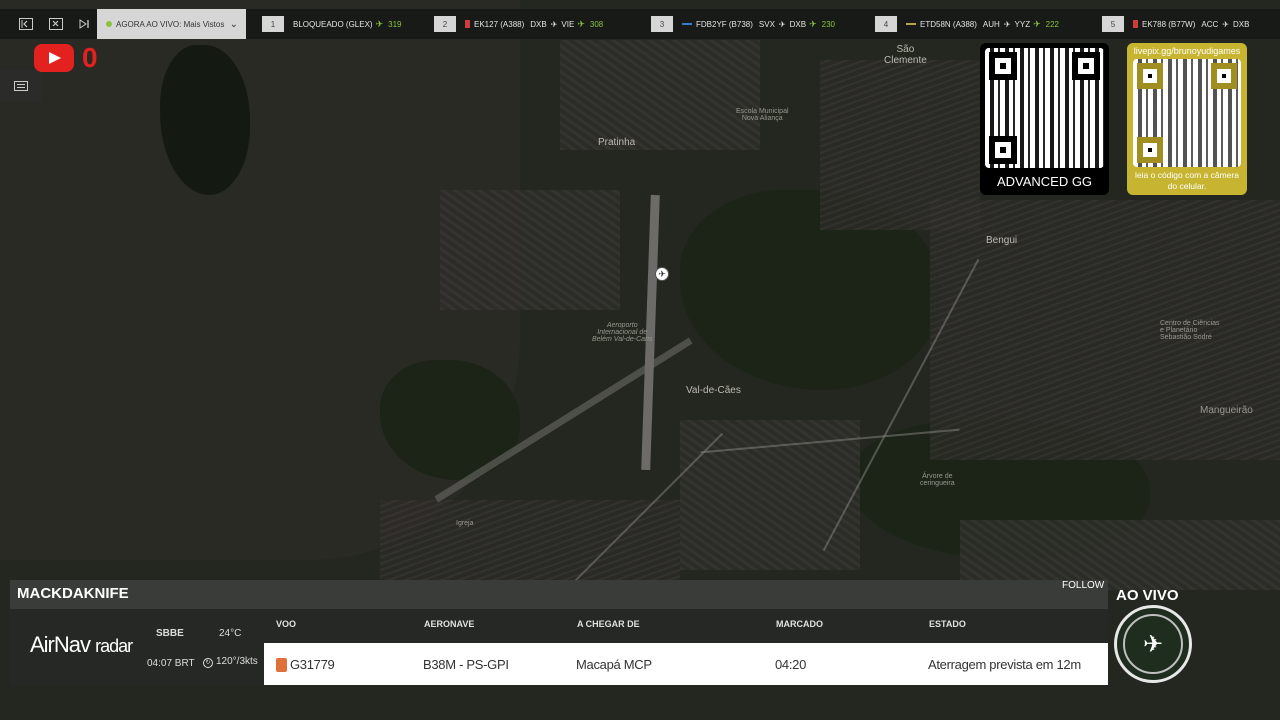 Image resolution: width=1280 pixels, height=720 pixels. Describe the element at coordinates (445, 24) in the screenshot. I see `slot-rank: 2` at that location.